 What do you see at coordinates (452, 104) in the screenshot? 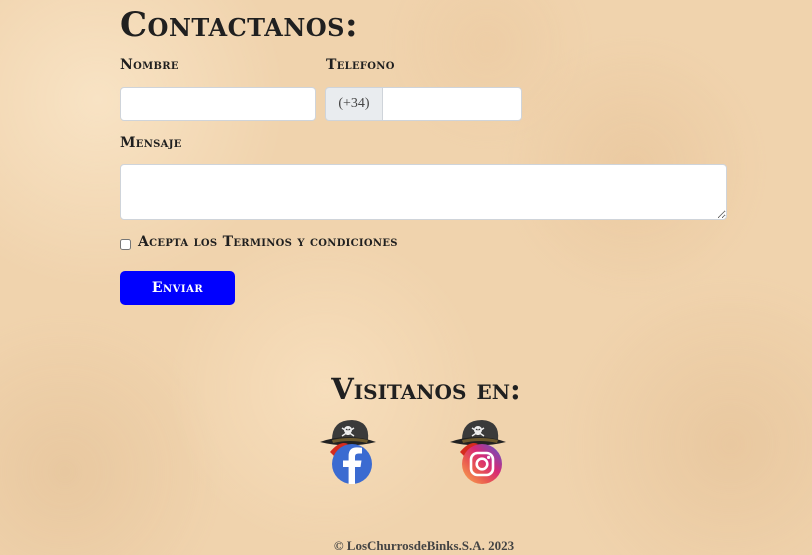
I see `phone-input` at bounding box center [452, 104].